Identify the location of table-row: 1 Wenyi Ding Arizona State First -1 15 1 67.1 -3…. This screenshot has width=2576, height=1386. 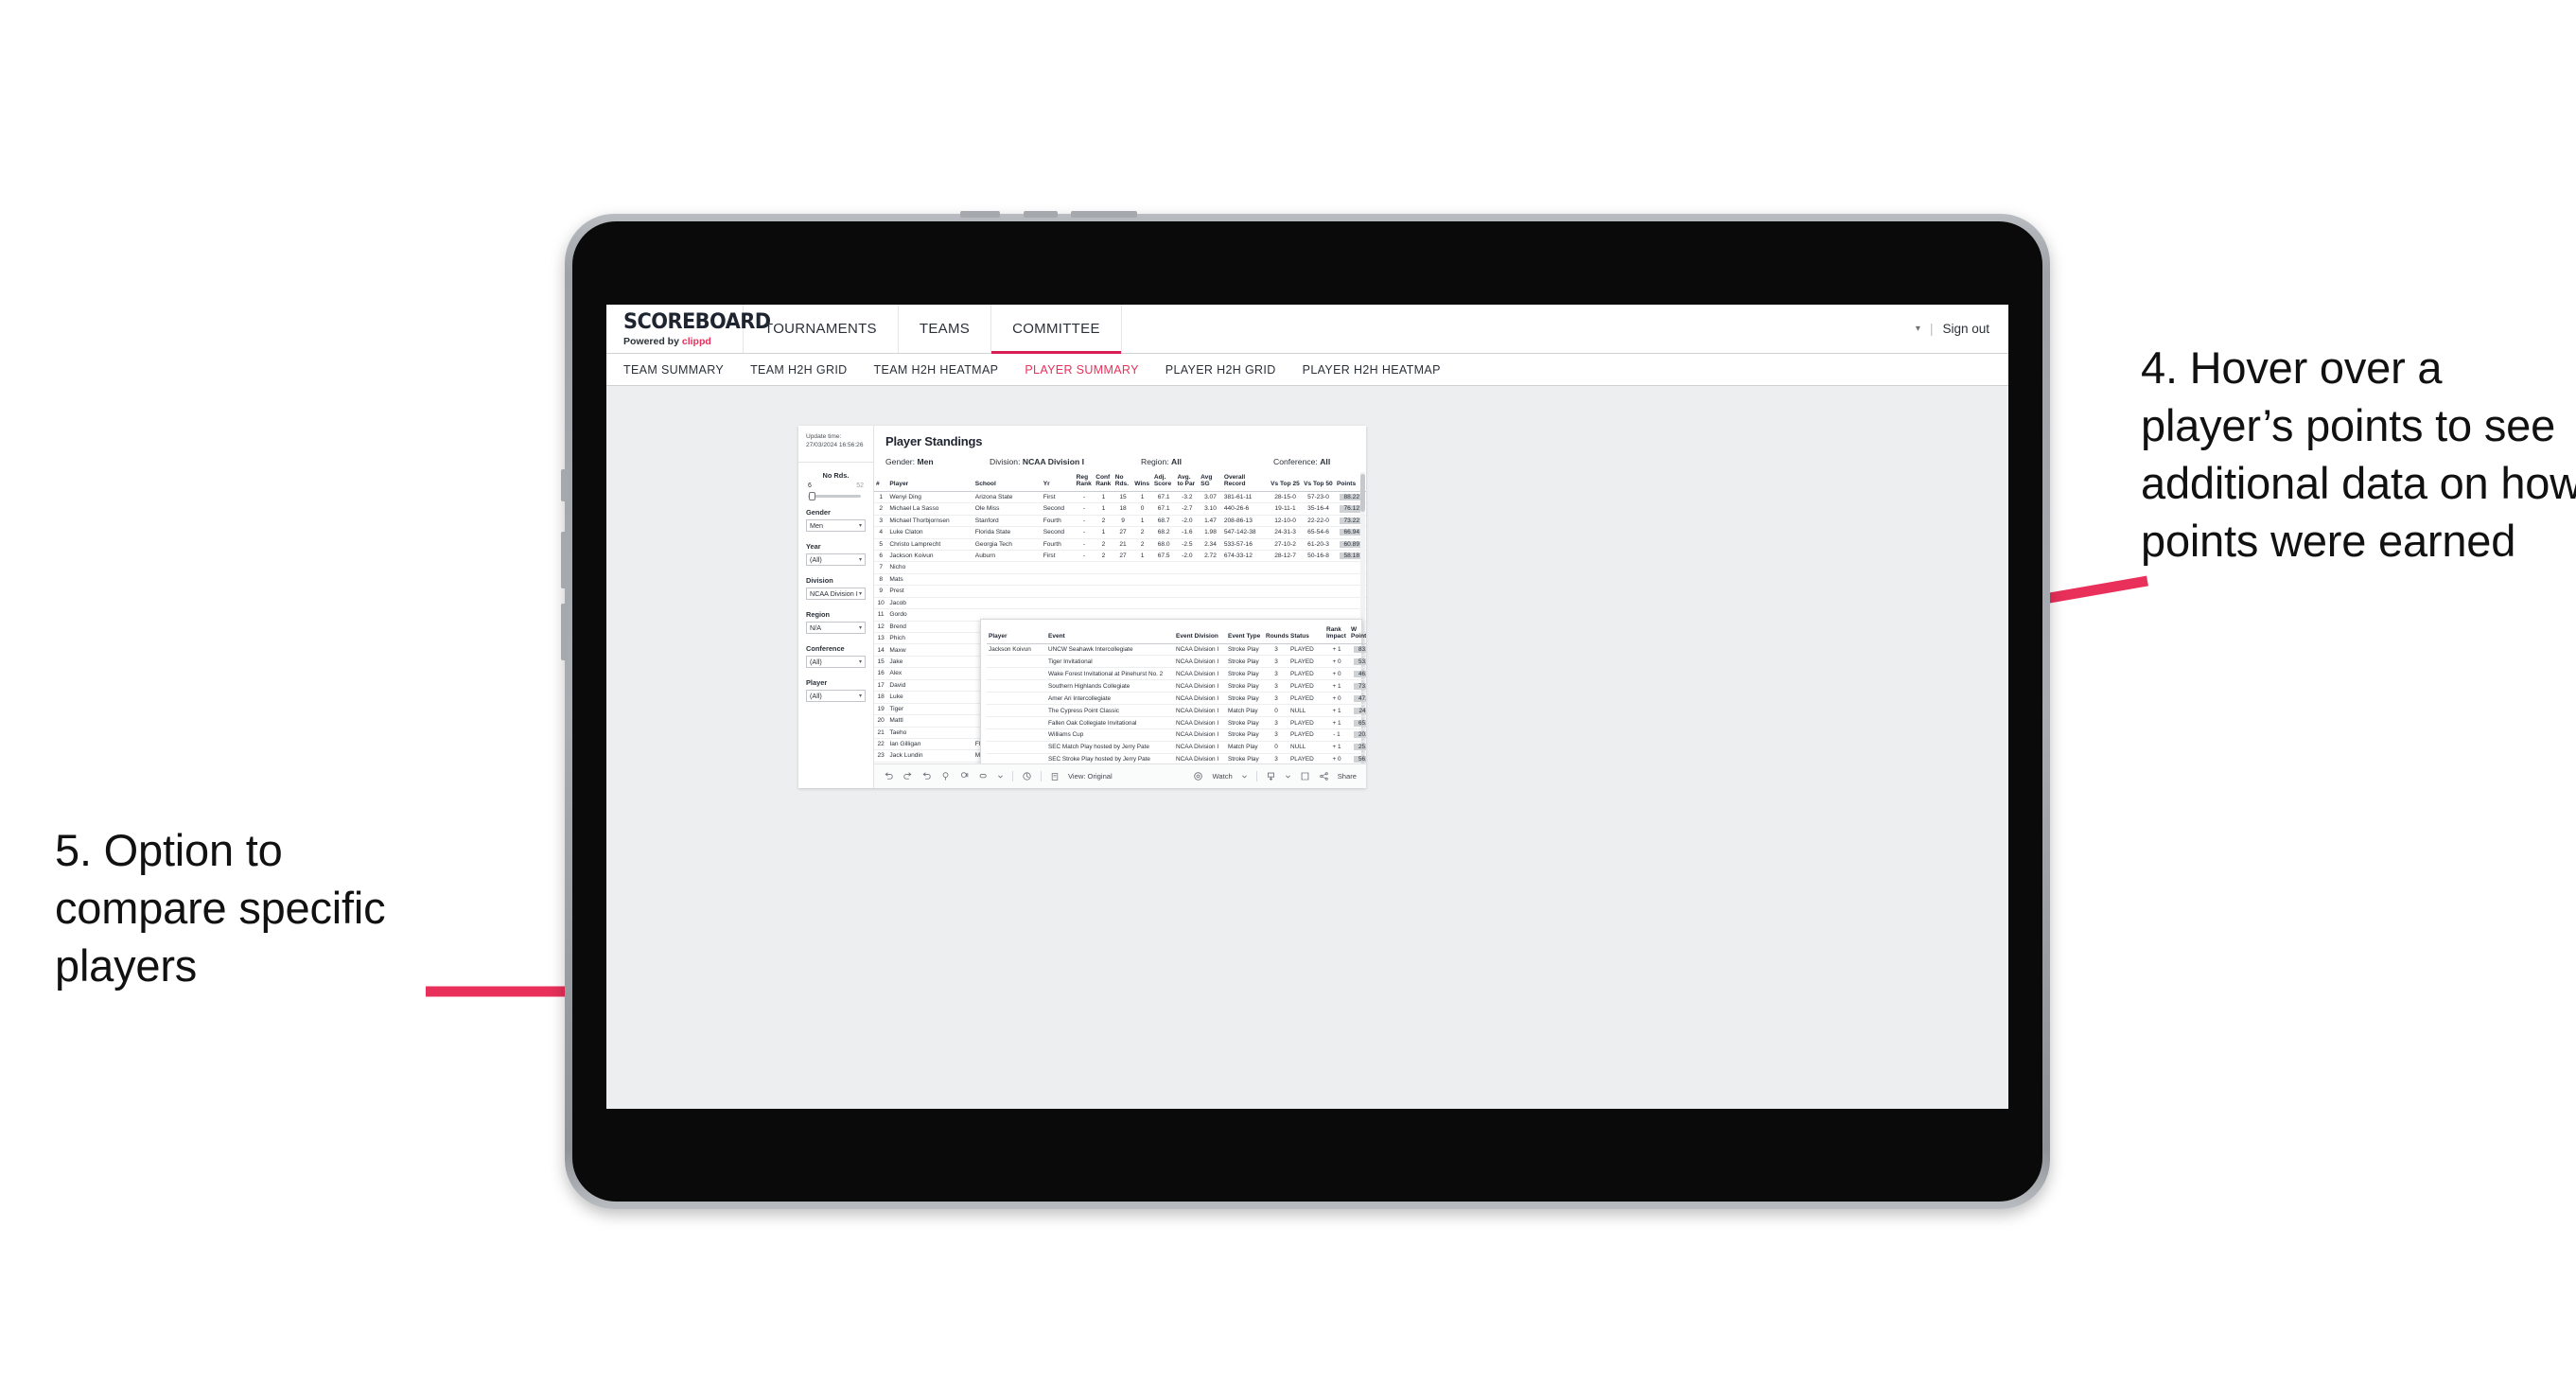
(1120, 497).